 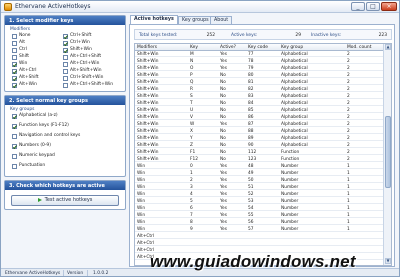 What do you see at coordinates (259, 208) in the screenshot?
I see `table-row: Win 6 Yes 54 Number 1` at bounding box center [259, 208].